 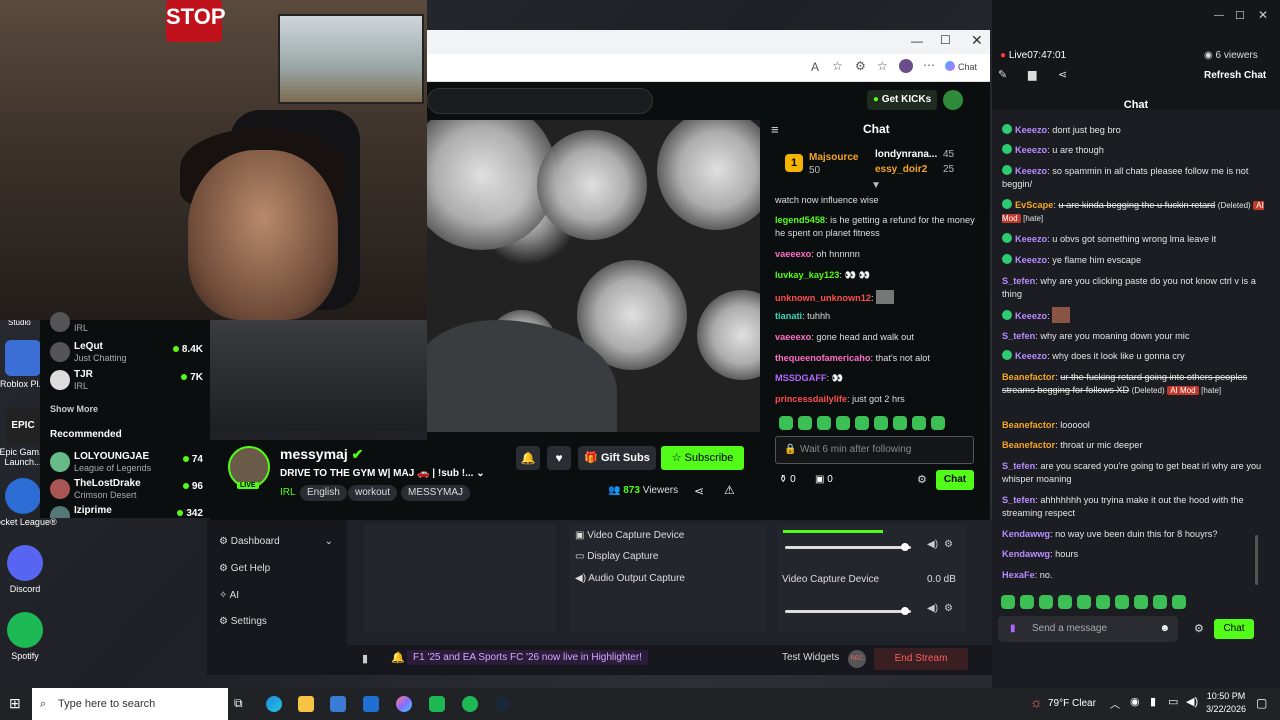 What do you see at coordinates (1034, 205) in the screenshot?
I see `chat-user: EvScape` at bounding box center [1034, 205].